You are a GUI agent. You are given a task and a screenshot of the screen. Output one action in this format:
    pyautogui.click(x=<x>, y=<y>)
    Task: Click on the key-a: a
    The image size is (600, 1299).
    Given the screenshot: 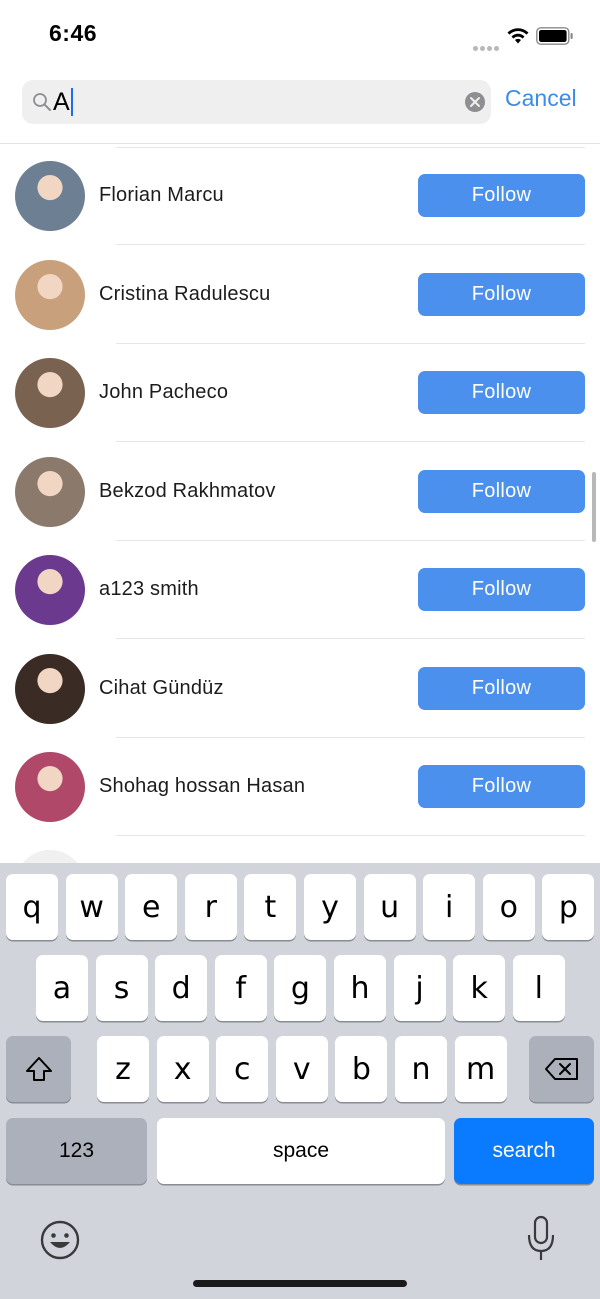 What is the action you would take?
    pyautogui.click(x=62, y=988)
    